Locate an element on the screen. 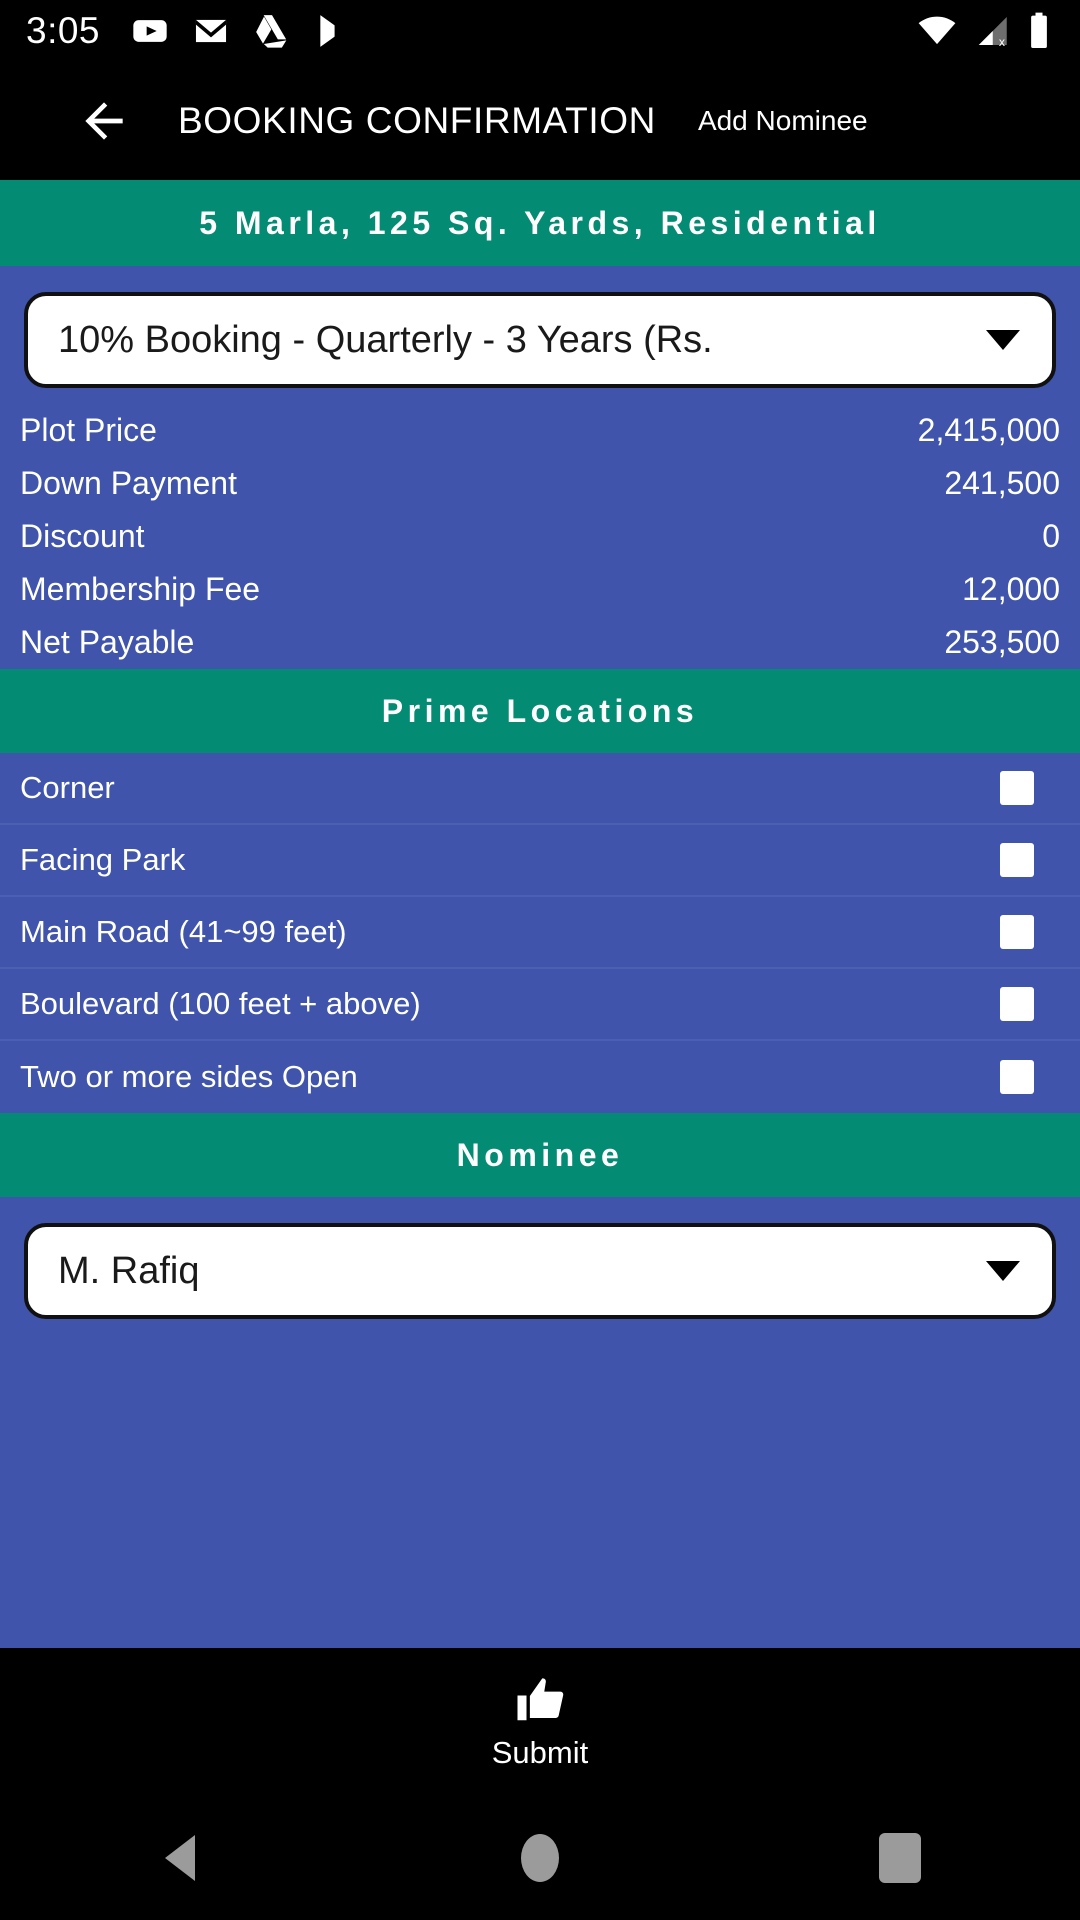 Image resolution: width=1080 pixels, height=1920 pixels. payment-plan-value: 10% Booking - Quarterly - 3 Years (Rs. is located at coordinates (385, 339).